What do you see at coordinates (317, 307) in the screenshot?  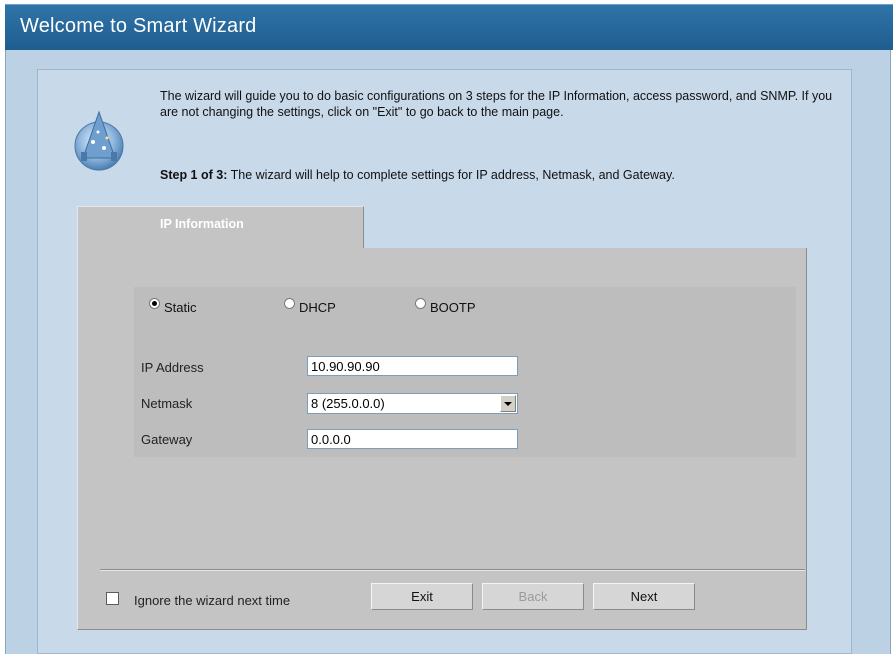 I see `radio-dhcp-label: DHCP` at bounding box center [317, 307].